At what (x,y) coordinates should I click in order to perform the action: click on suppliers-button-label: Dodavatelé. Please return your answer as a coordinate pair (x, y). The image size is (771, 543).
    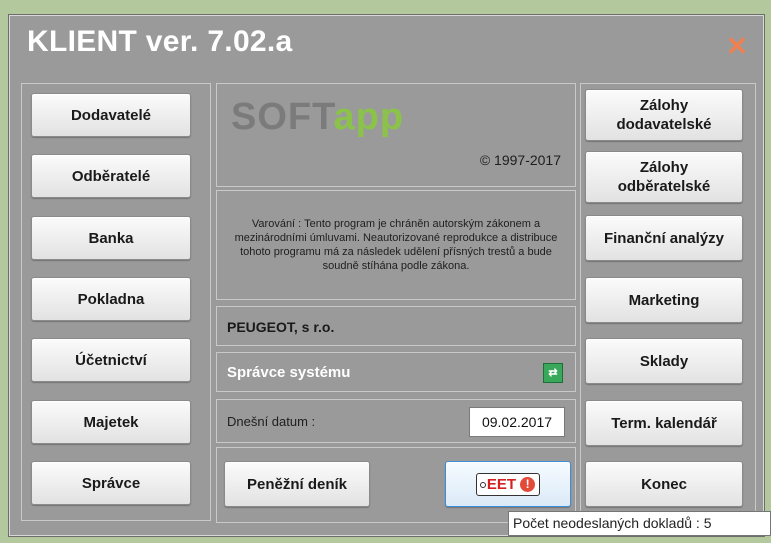
    Looking at the image, I should click on (111, 115).